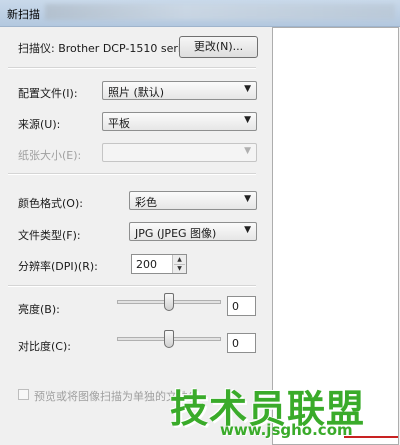 This screenshot has width=400, height=445. I want to click on arrow-down-icon: ▼, so click(179, 268).